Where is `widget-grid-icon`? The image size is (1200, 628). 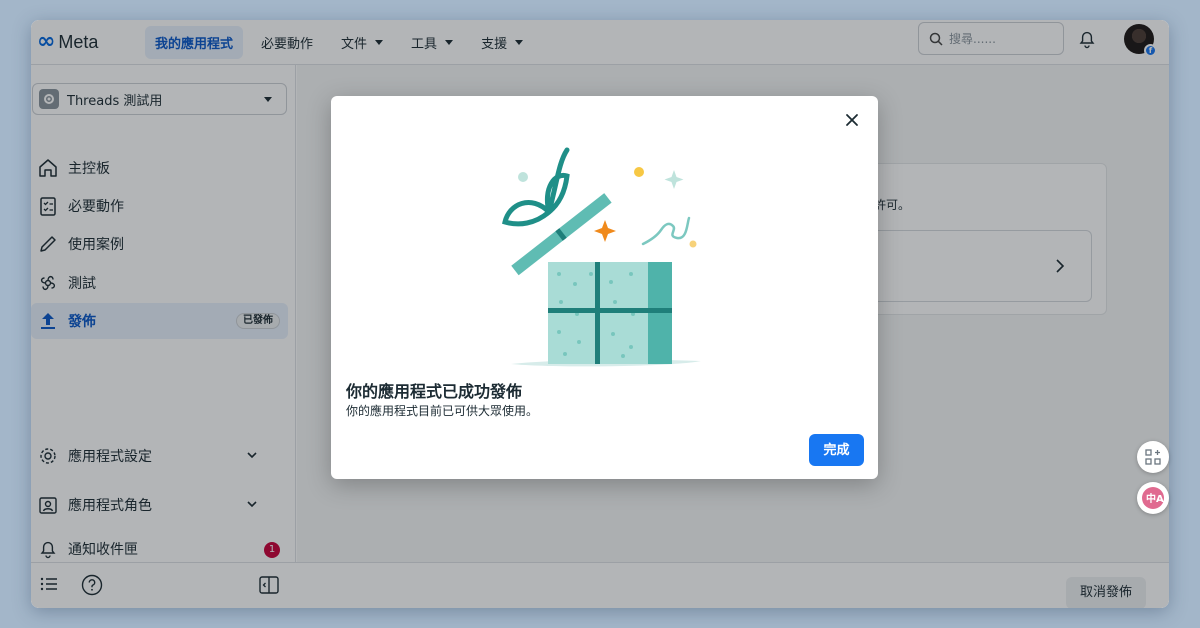 widget-grid-icon is located at coordinates (1153, 457).